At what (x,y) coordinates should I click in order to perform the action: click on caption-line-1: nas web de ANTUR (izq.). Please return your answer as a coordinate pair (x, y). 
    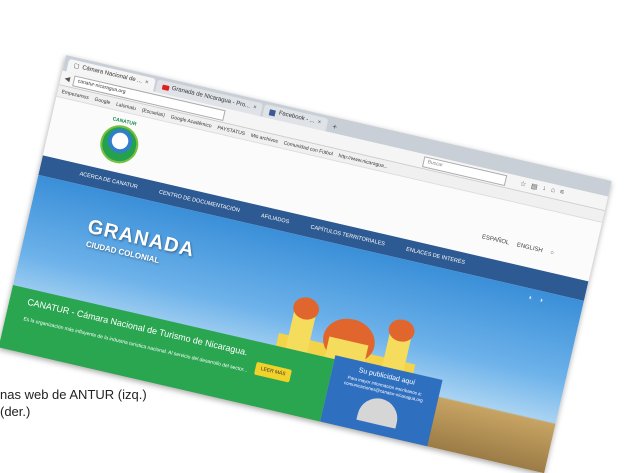
    Looking at the image, I should click on (73, 394).